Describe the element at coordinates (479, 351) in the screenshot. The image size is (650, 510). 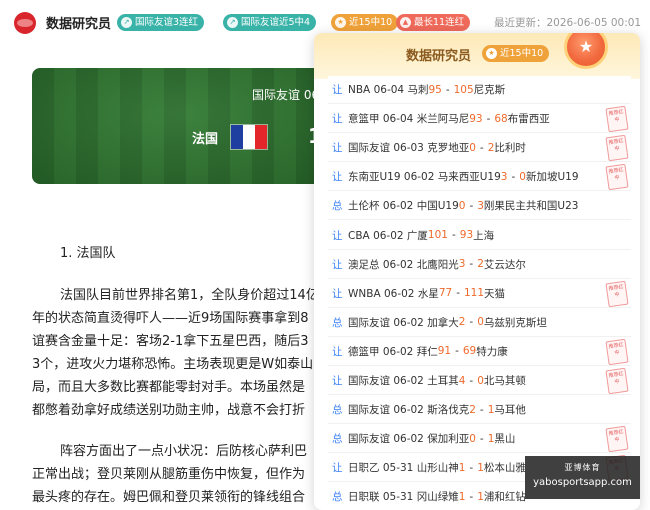
I see `record-row: 让德篮甲 06-02 拜仁 91-69 特力康 推荐红中` at that location.